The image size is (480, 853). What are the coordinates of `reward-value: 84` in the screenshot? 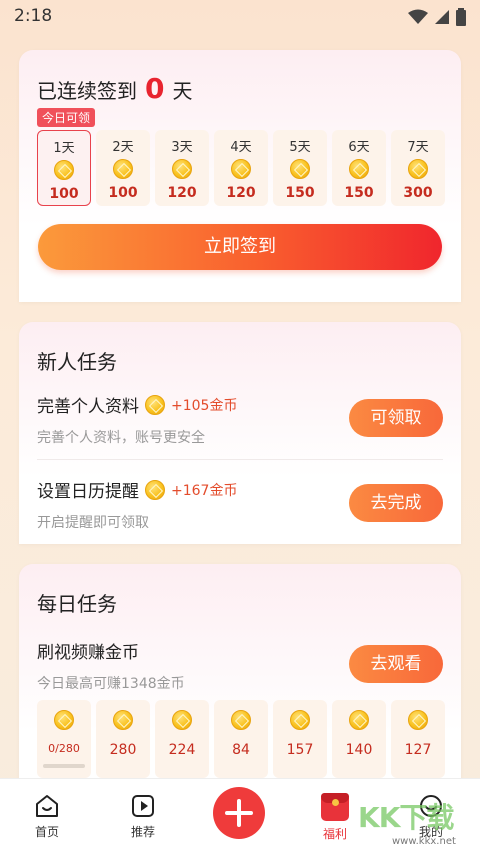 It's located at (241, 750).